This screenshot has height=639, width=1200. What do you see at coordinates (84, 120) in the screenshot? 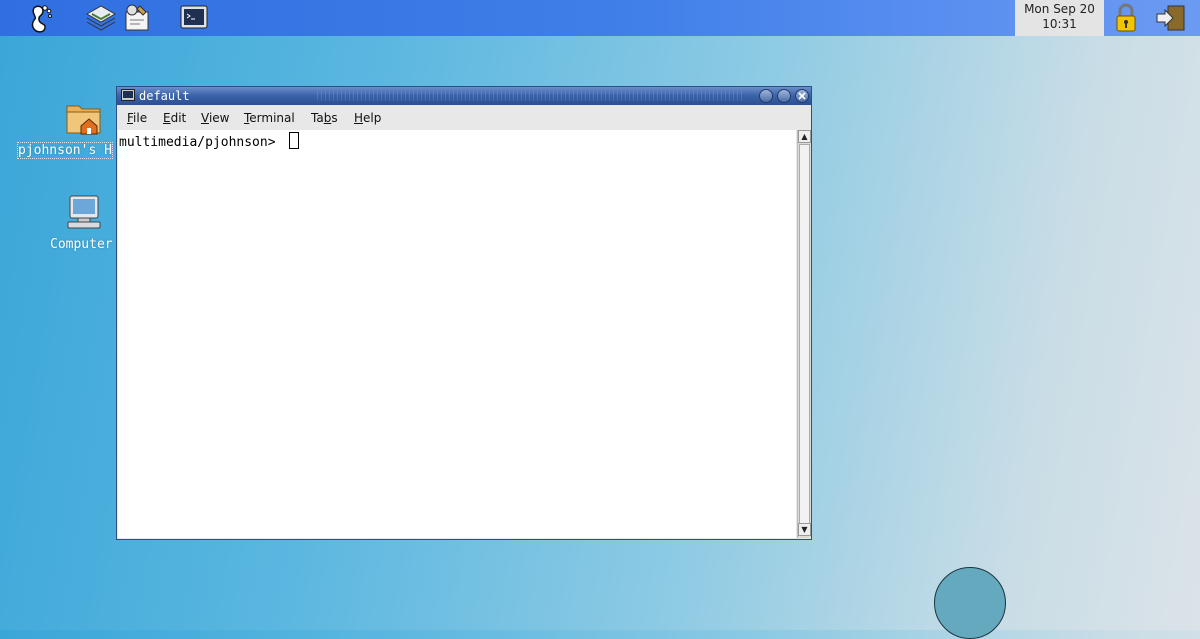
I see `home-folder-icon` at bounding box center [84, 120].